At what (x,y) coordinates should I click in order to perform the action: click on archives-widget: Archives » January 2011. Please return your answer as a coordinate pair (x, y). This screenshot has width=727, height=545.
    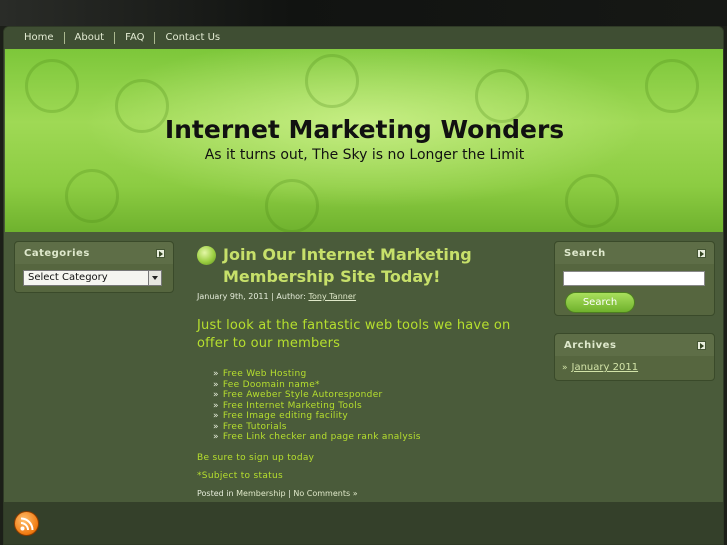
    Looking at the image, I should click on (634, 357).